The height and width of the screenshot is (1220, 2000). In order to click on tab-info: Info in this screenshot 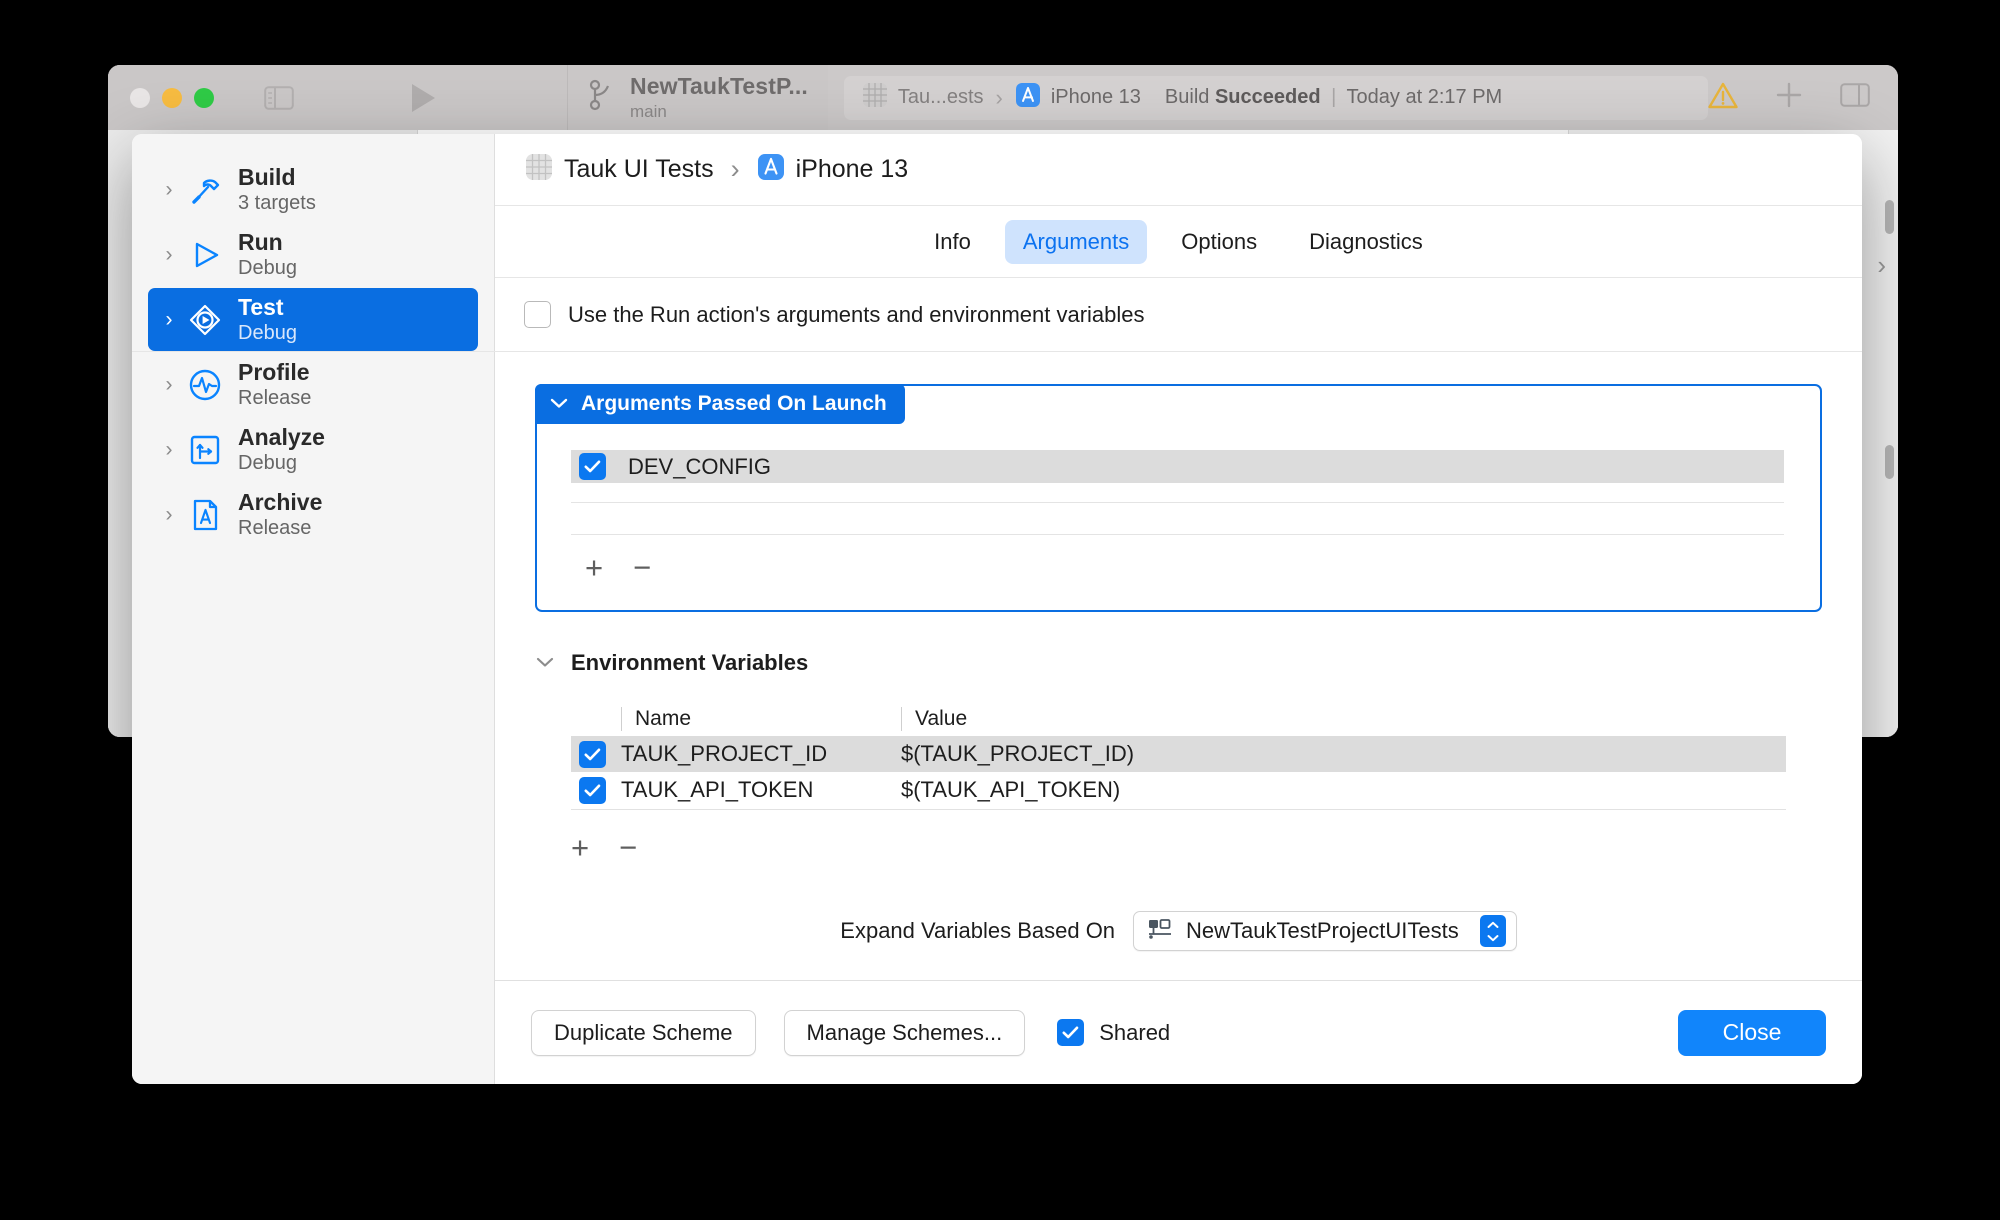, I will do `click(952, 242)`.